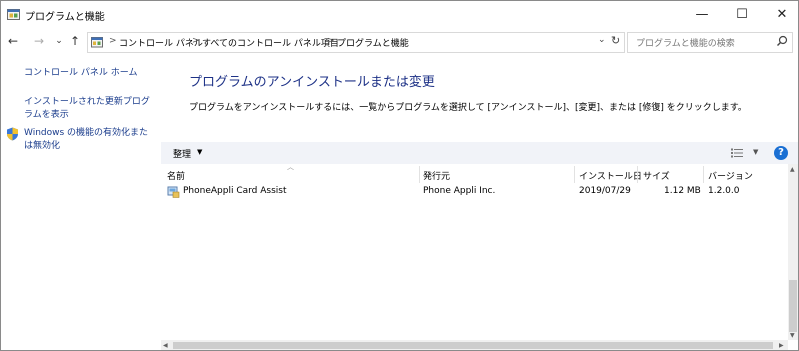 The image size is (799, 351). I want to click on program-size: 1.12 MB, so click(682, 191).